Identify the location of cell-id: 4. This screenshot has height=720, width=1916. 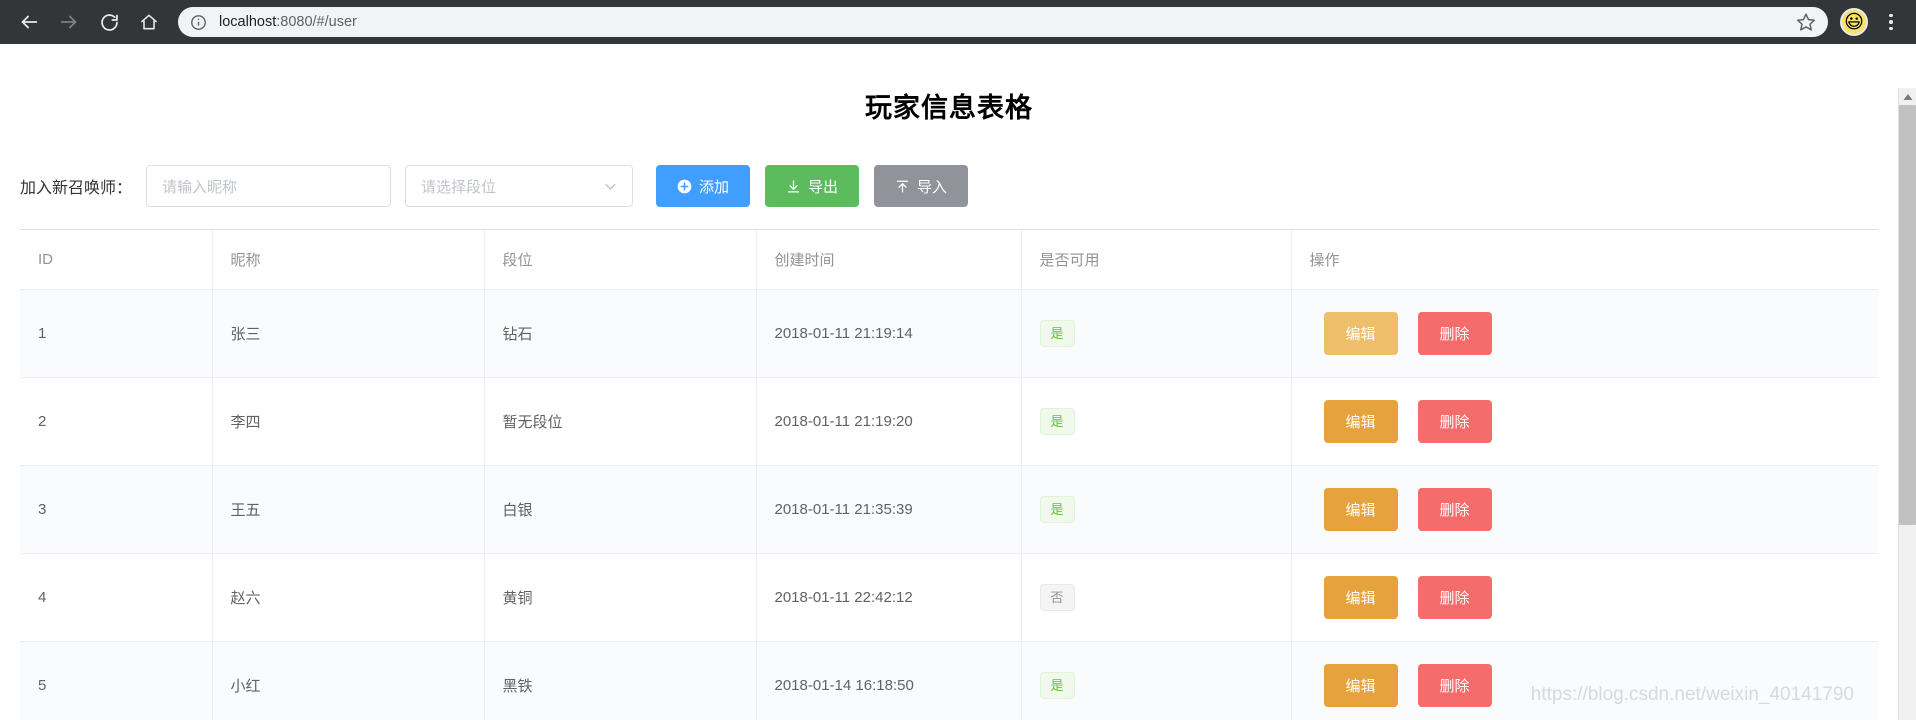
(116, 597).